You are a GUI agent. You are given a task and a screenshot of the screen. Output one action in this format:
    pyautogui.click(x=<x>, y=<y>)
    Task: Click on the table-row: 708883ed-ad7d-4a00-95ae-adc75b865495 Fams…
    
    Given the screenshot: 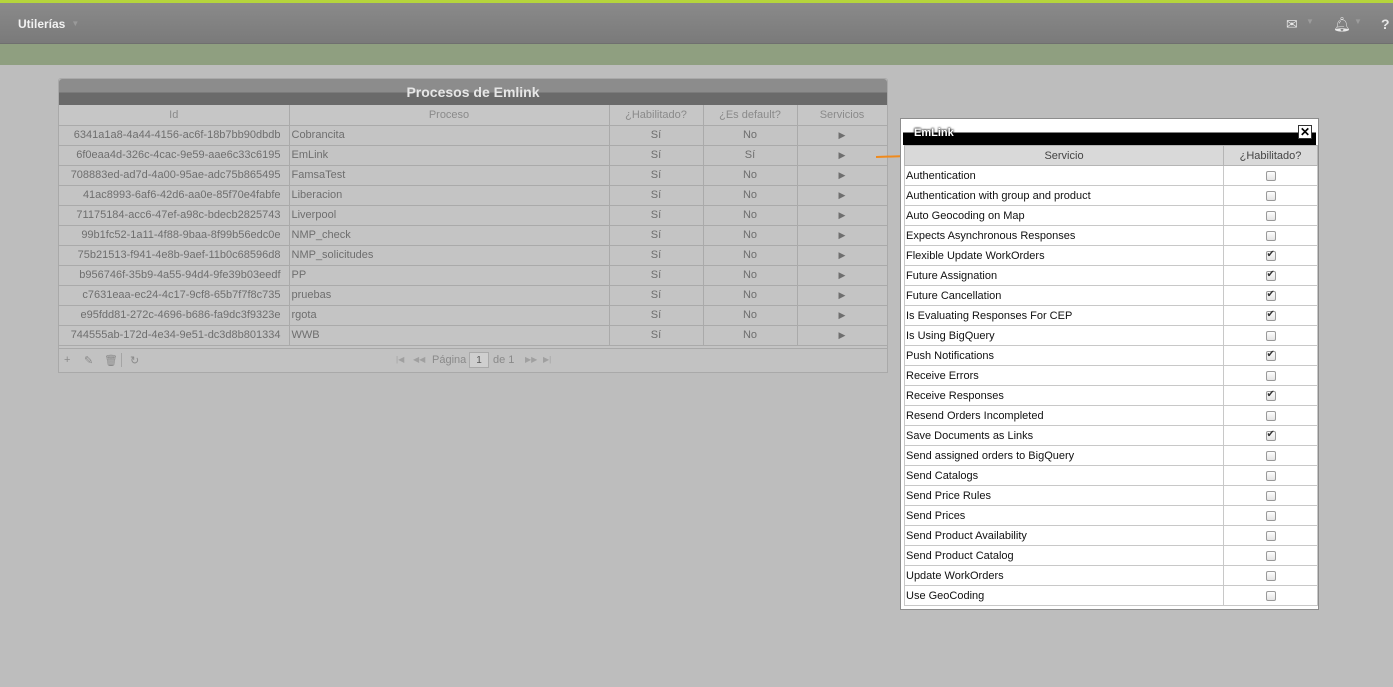 What is the action you would take?
    pyautogui.click(x=473, y=175)
    